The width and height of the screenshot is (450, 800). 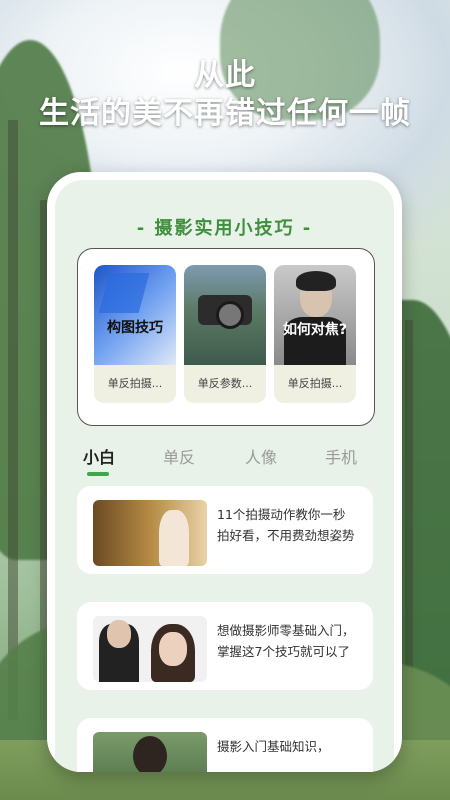 What do you see at coordinates (315, 330) in the screenshot?
I see `tip-overlay-text: 如何对焦?` at bounding box center [315, 330].